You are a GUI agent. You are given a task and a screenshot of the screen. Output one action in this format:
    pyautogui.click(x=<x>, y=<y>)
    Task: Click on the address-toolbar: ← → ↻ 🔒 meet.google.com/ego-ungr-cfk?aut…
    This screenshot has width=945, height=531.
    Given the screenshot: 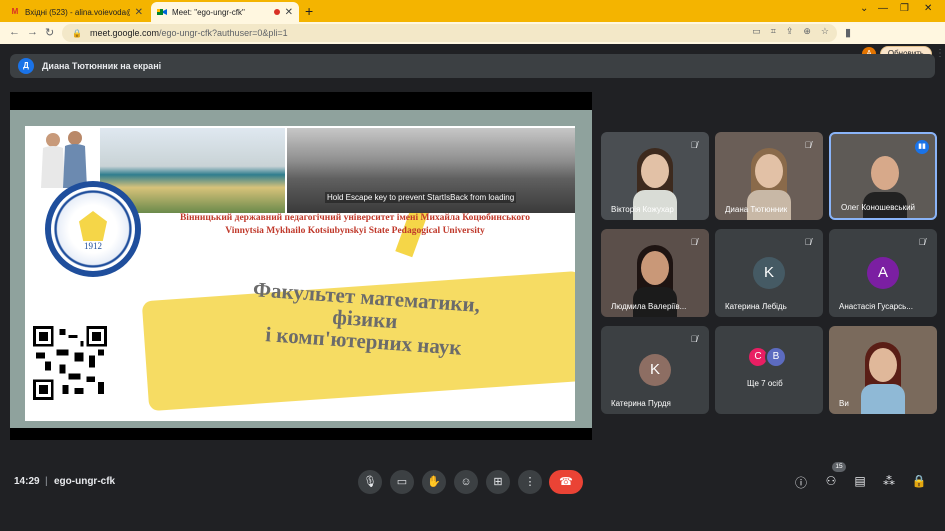 What is the action you would take?
    pyautogui.click(x=472, y=42)
    